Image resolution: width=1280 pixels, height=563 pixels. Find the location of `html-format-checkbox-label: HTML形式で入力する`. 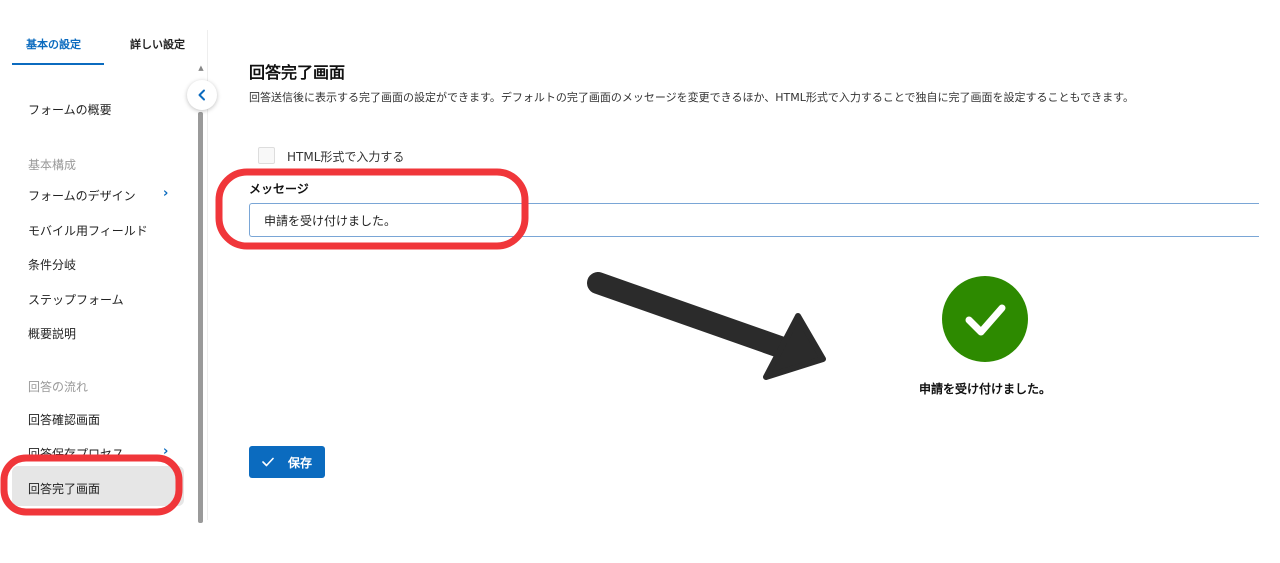

html-format-checkbox-label: HTML形式で入力する is located at coordinates (345, 156).